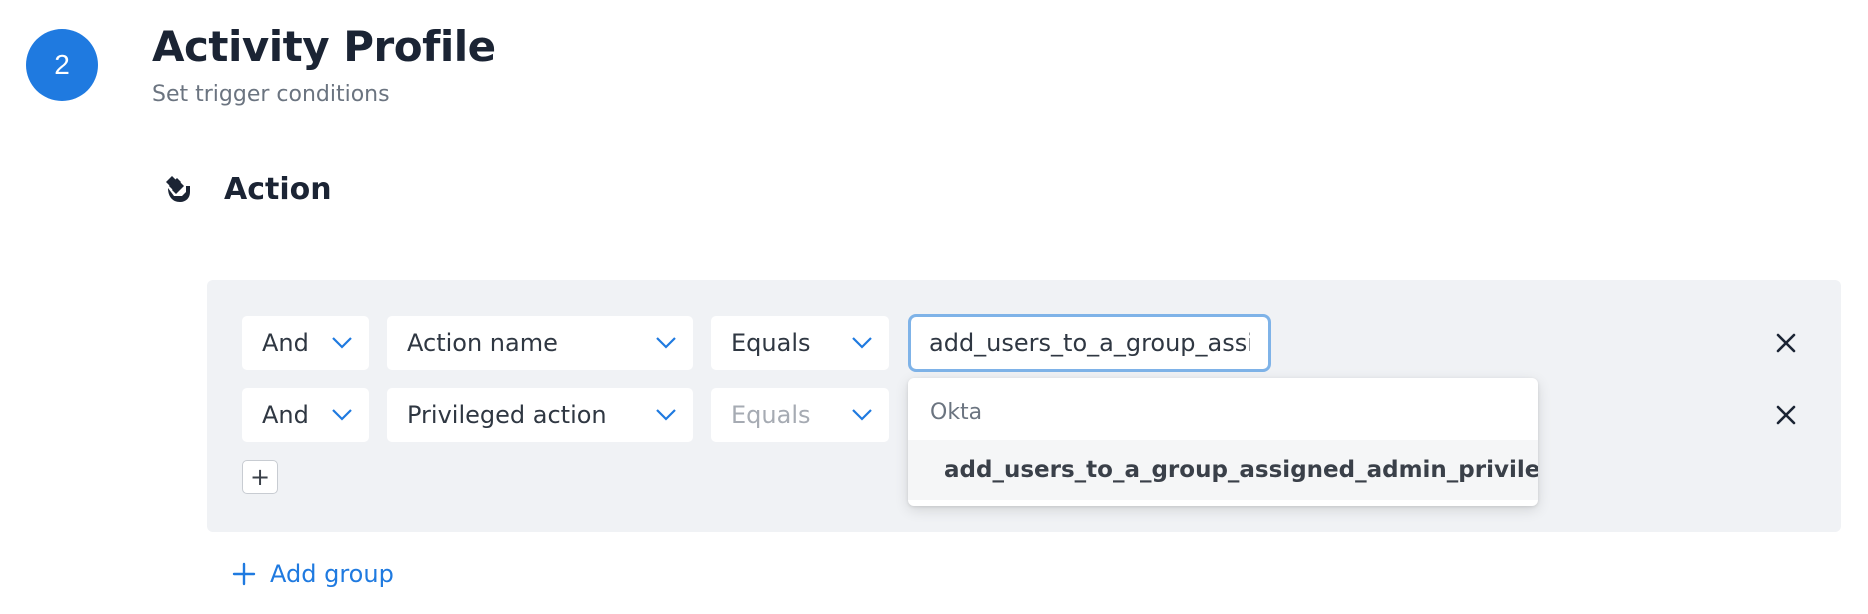 The height and width of the screenshot is (614, 1868). Describe the element at coordinates (285, 415) in the screenshot. I see `row2-connector-label: And` at that location.